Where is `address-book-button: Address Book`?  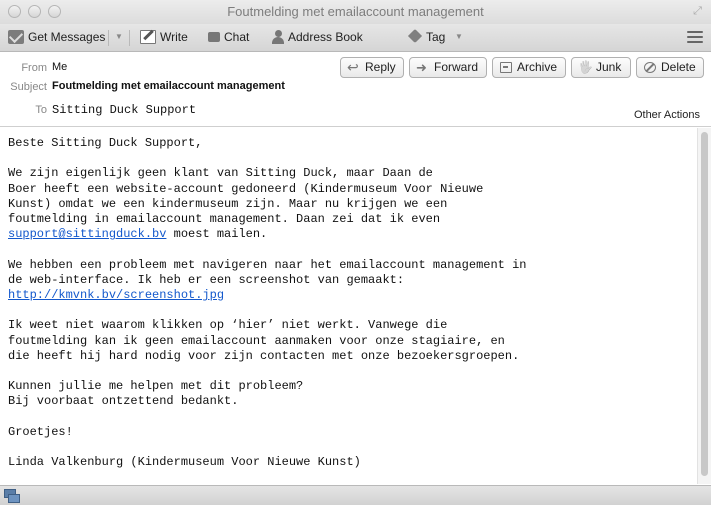 address-book-button: Address Book is located at coordinates (317, 38).